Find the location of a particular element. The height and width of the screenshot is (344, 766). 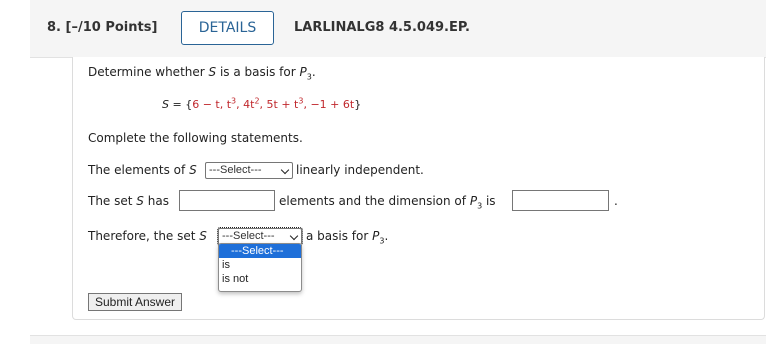

dimension-input is located at coordinates (560, 200).